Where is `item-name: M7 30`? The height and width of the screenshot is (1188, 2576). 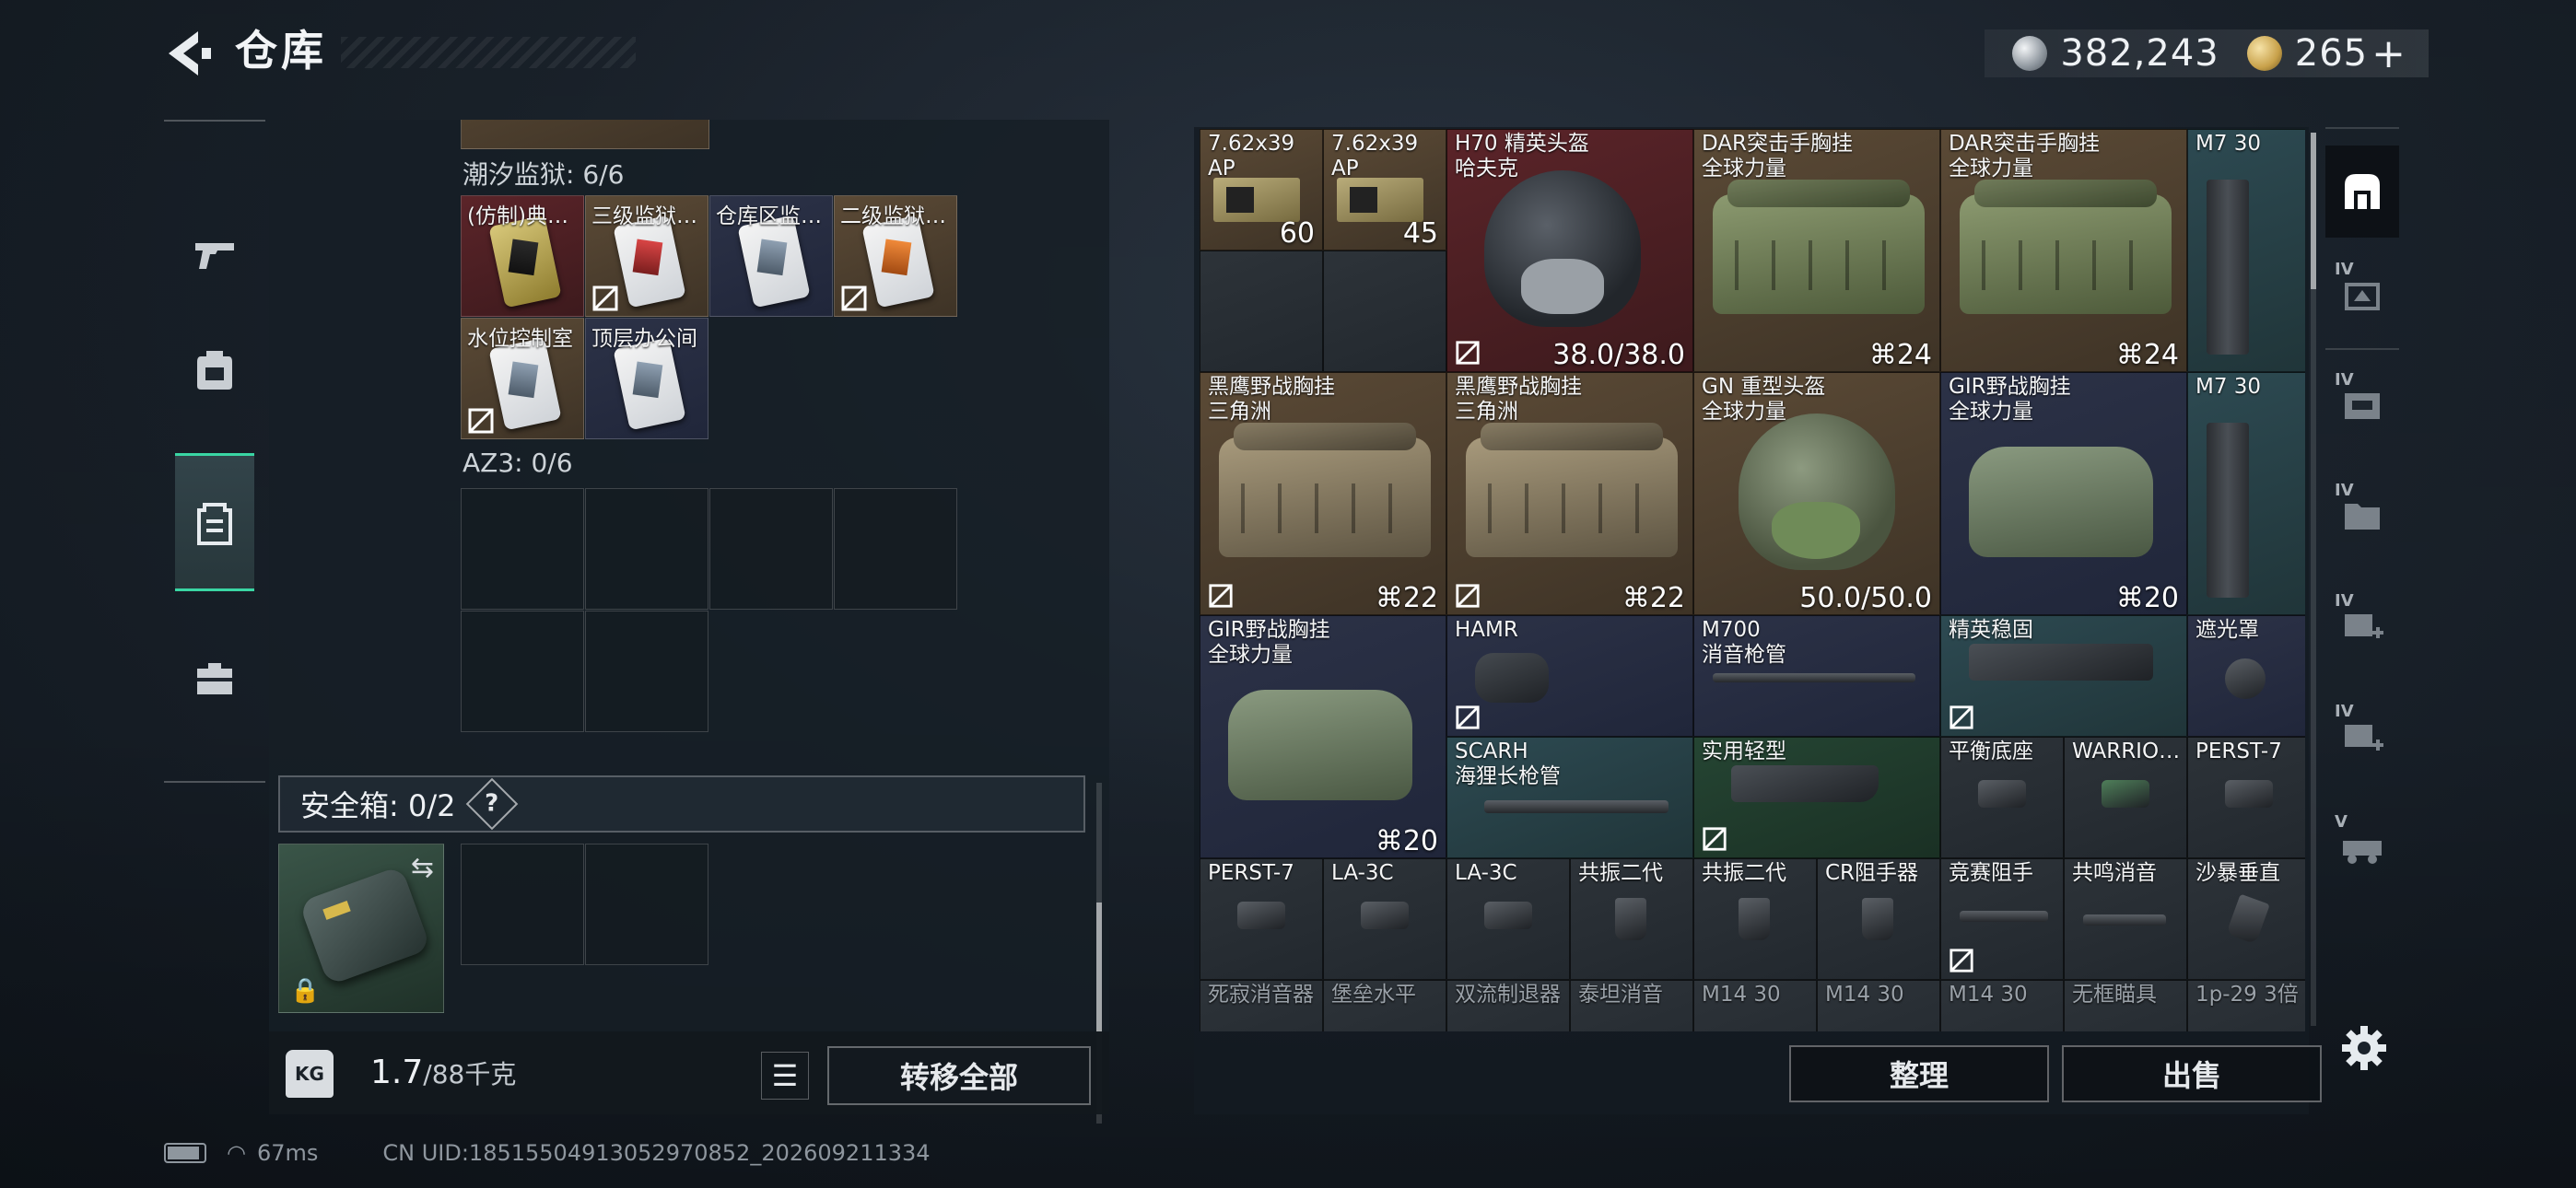
item-name: M7 30 is located at coordinates (2228, 144).